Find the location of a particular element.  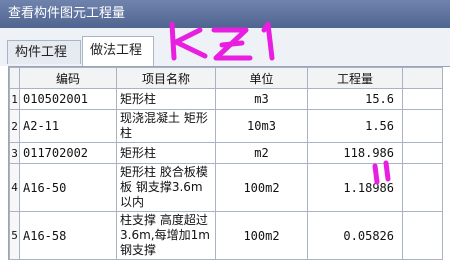

cell-name: 现浇混凝土 矩形柱 is located at coordinates (166, 126).